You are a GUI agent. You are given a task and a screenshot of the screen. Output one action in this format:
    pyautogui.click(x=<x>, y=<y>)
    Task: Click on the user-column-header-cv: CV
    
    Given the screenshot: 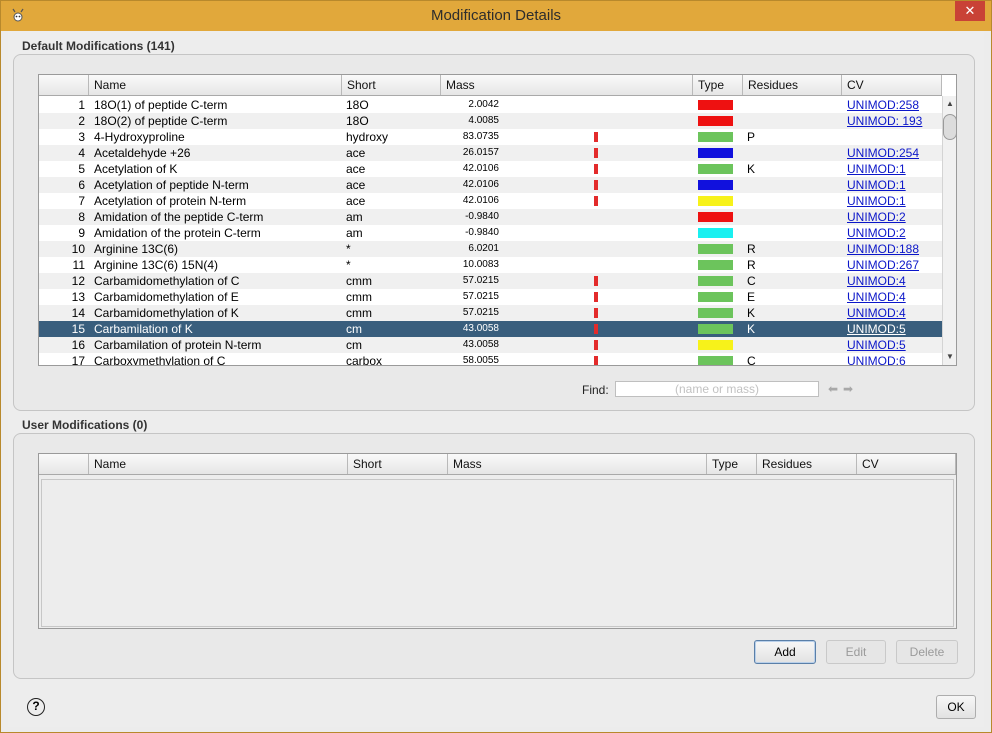 What is the action you would take?
    pyautogui.click(x=906, y=464)
    